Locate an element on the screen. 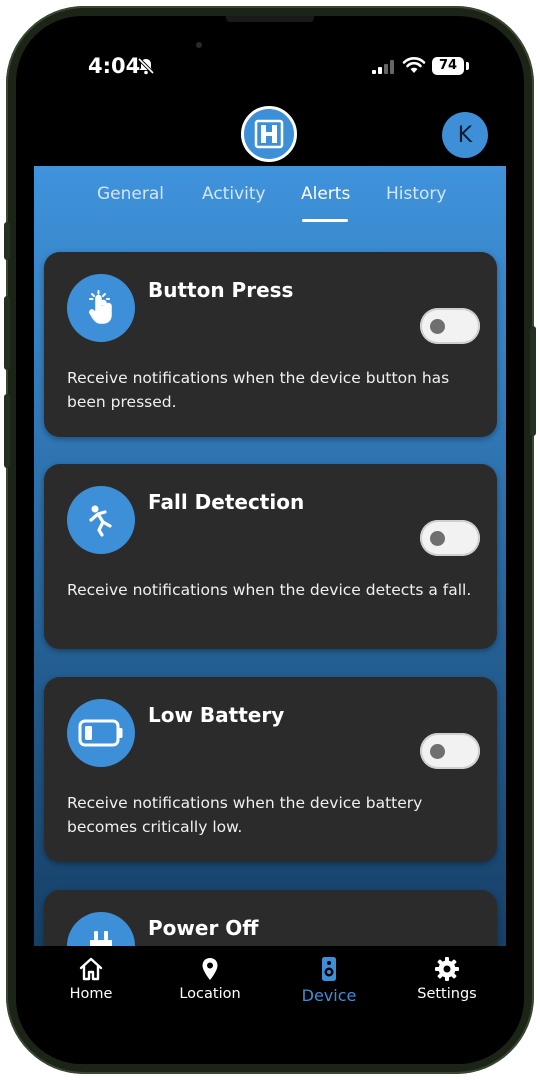  alert-title: Low Battery is located at coordinates (216, 715).